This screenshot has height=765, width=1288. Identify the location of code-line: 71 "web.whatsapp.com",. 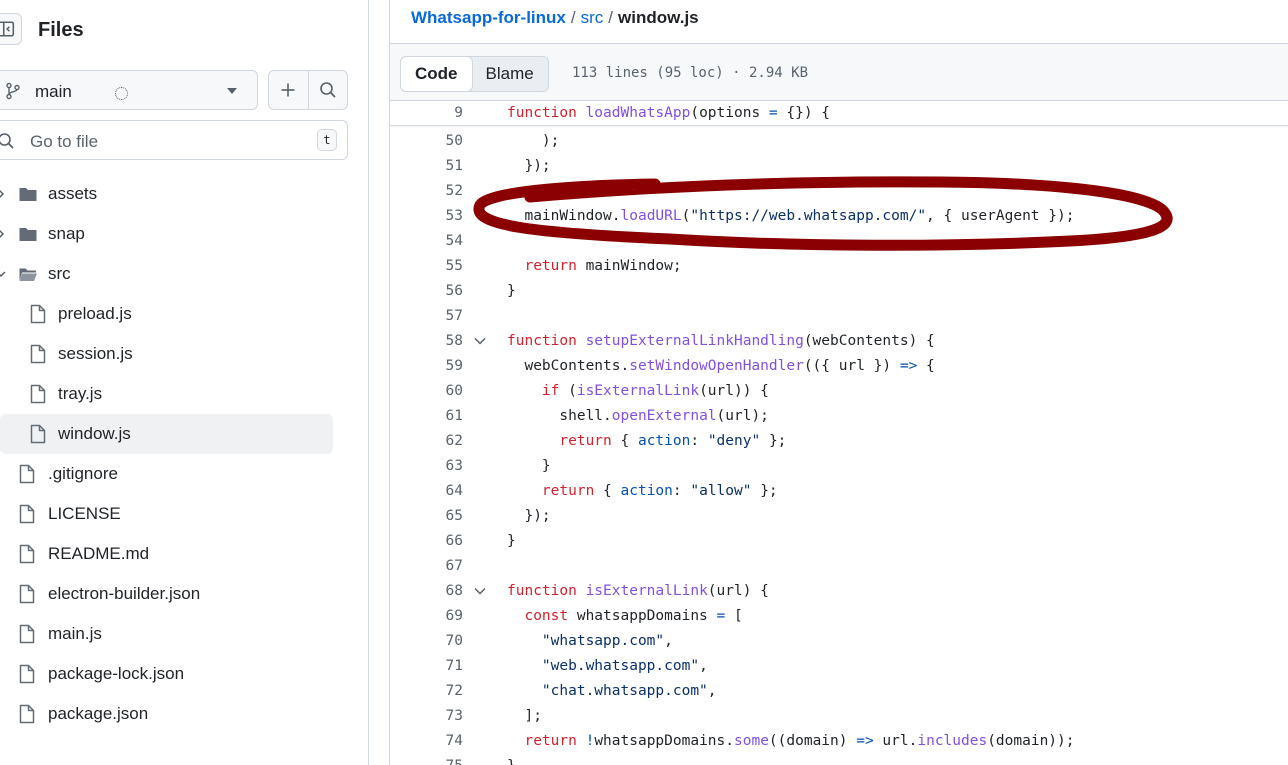
(839, 666).